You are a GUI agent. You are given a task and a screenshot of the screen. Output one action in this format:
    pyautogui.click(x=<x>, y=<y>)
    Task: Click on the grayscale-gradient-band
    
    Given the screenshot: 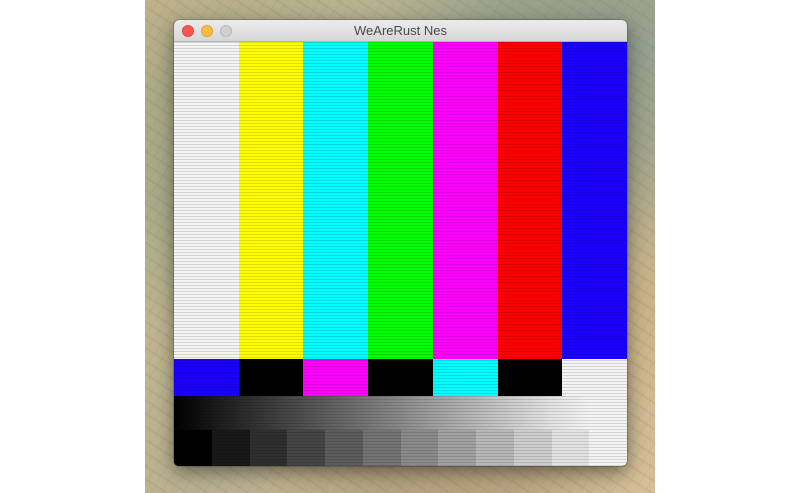 What is the action you would take?
    pyautogui.click(x=400, y=413)
    